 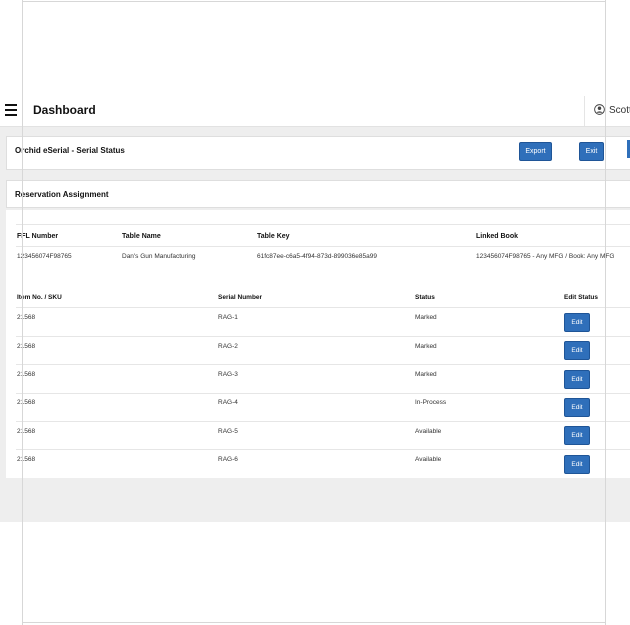 I want to click on page-title: Dashboard, so click(x=64, y=110).